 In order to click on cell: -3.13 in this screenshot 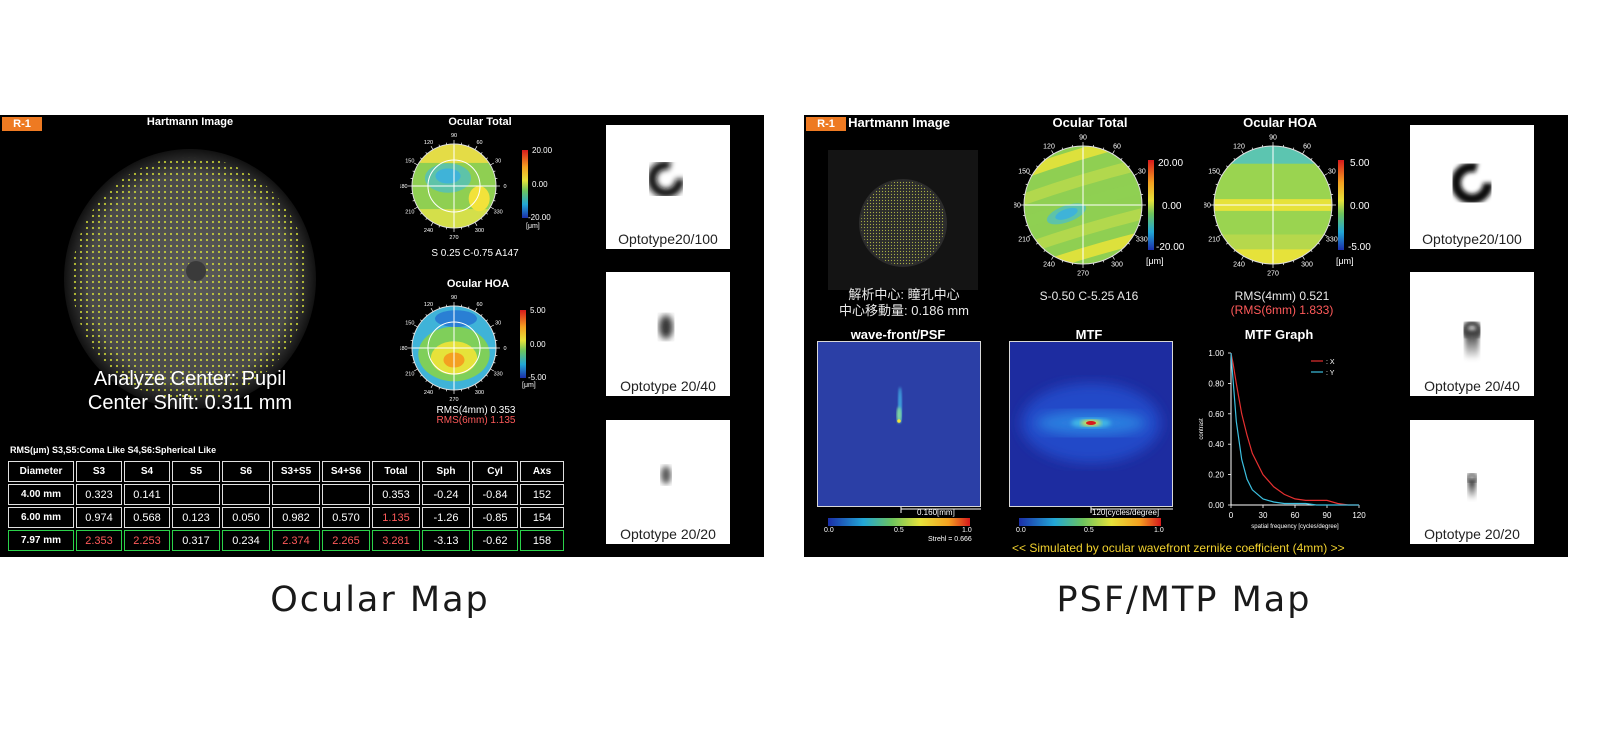, I will do `click(446, 540)`.